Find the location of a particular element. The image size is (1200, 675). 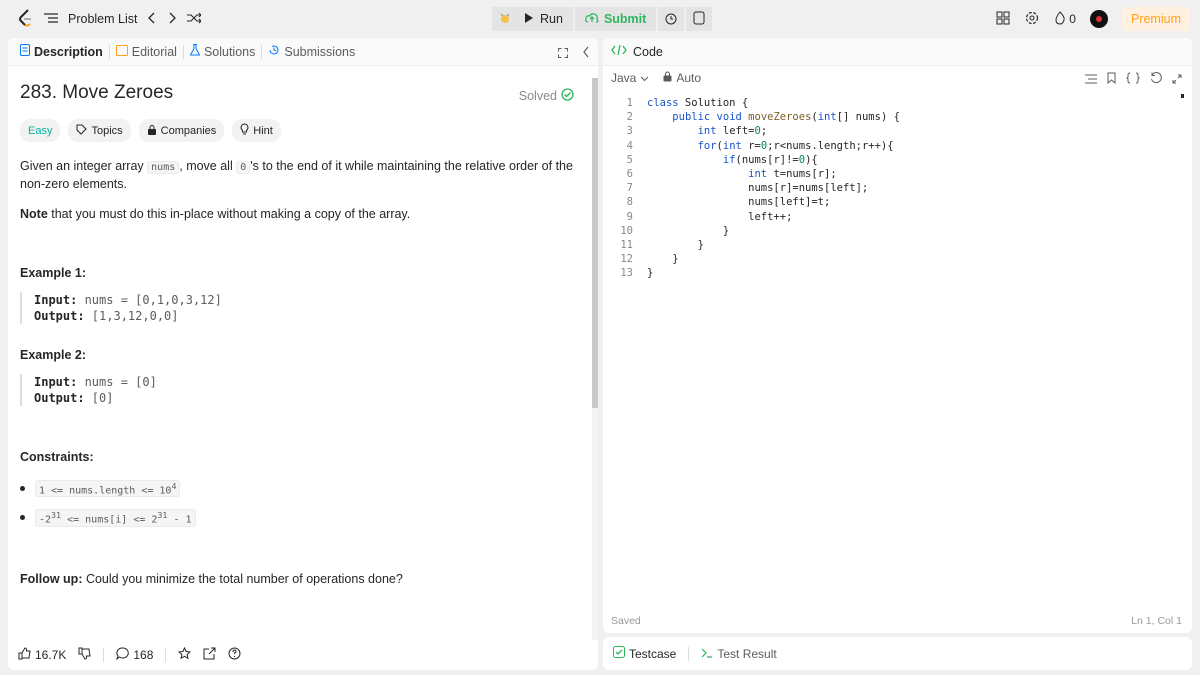

code-line: 7 nums[r]=nums[left]; is located at coordinates (747, 188).